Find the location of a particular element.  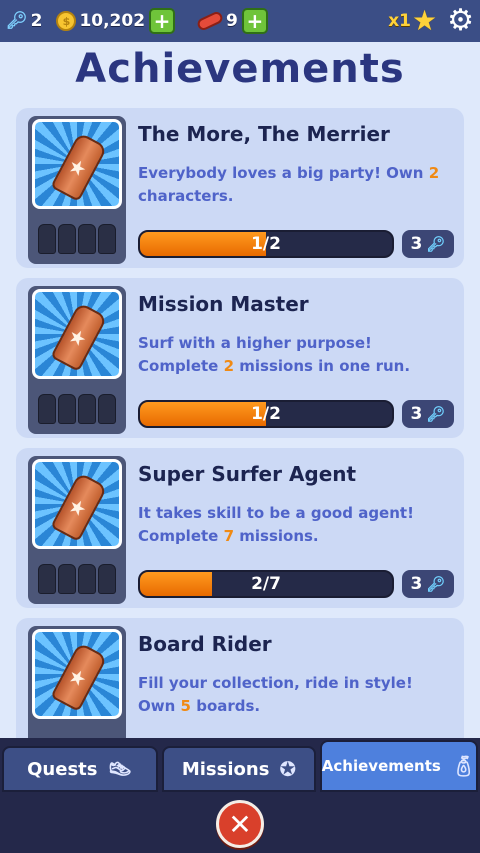

top-bar: 🔑︎ 2 $ 10,202 + 9 + x1 ★ ⚙ is located at coordinates (240, 21).